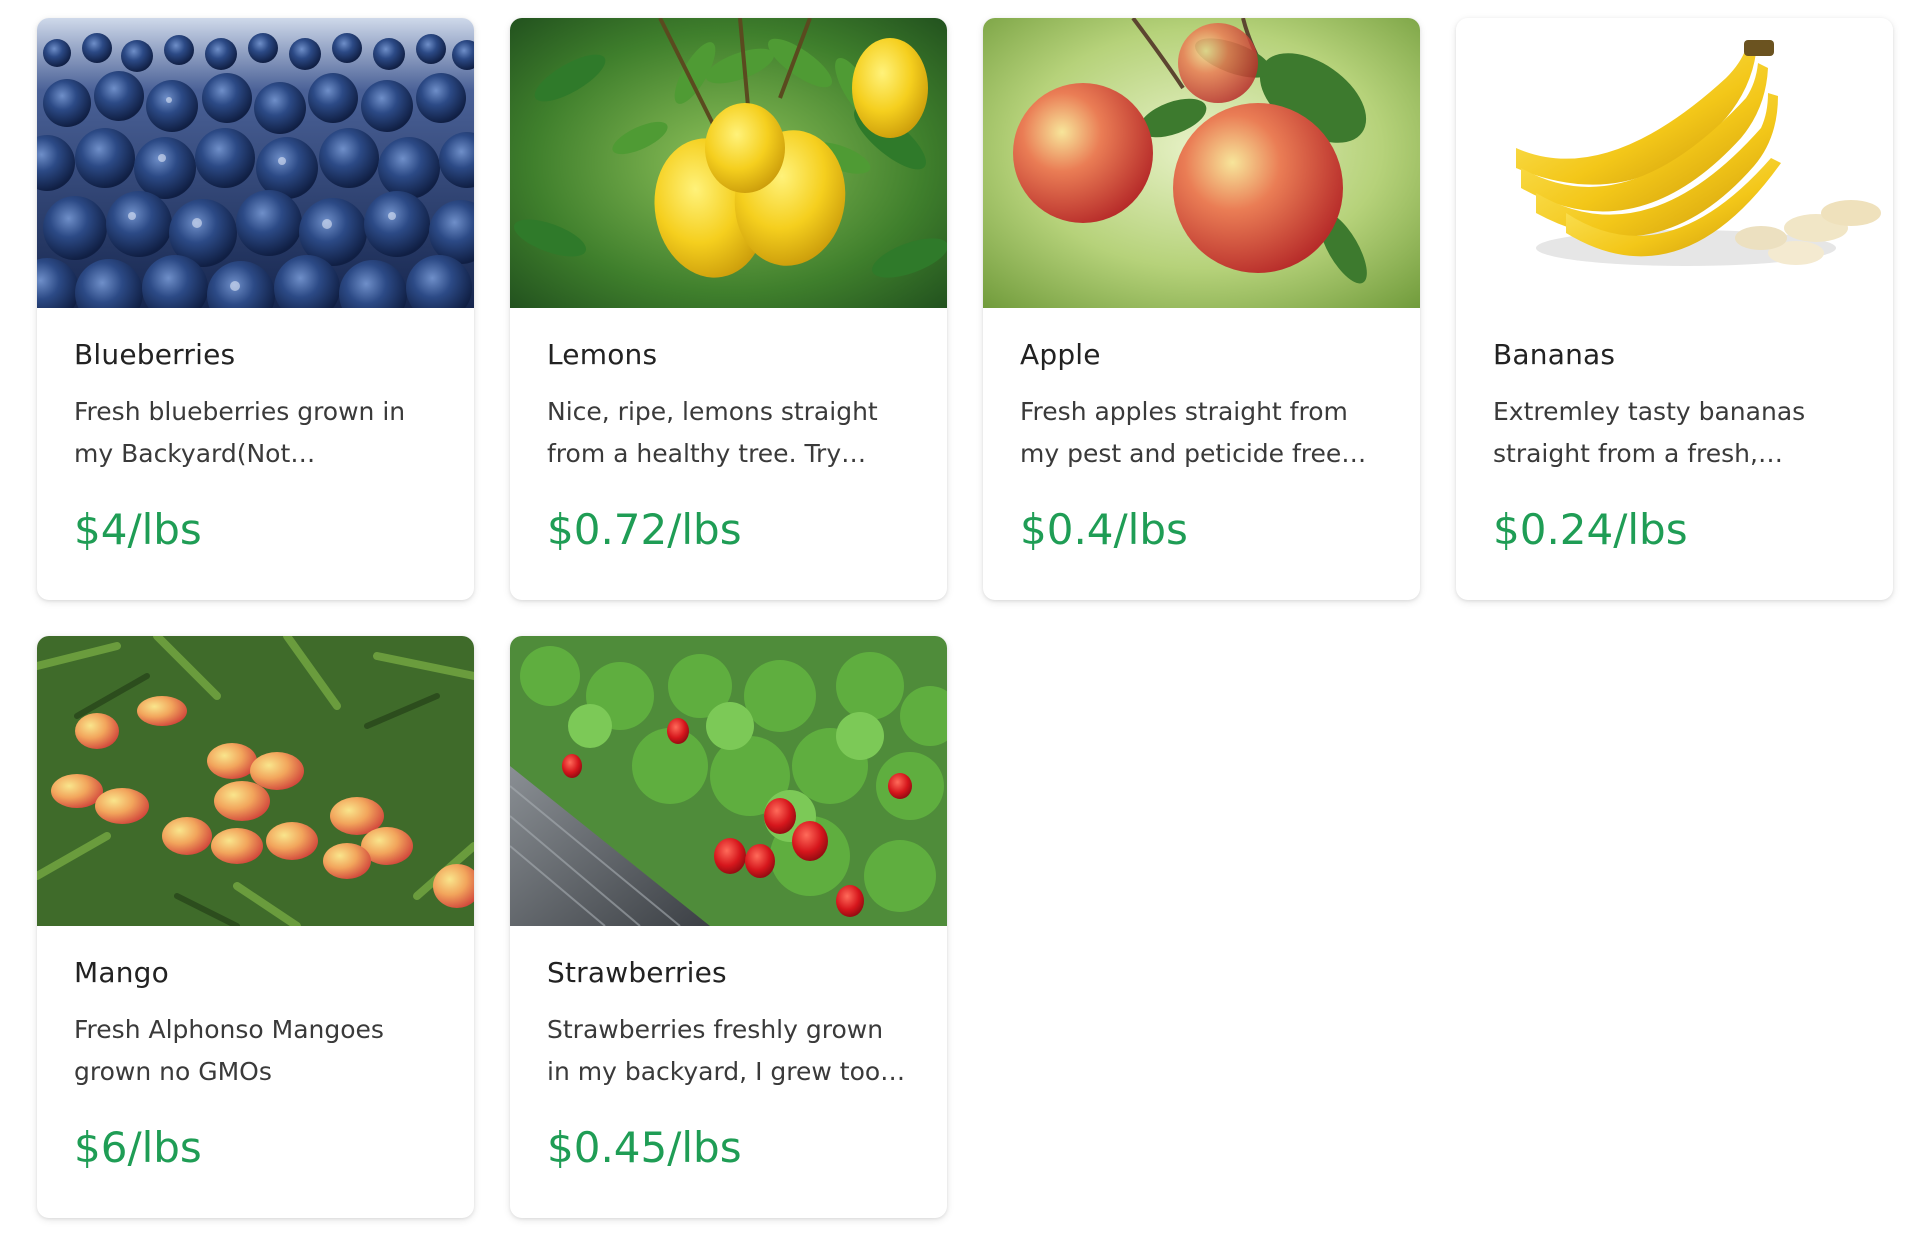 The height and width of the screenshot is (1252, 1914). Describe the element at coordinates (138, 529) in the screenshot. I see `product-price: $4/lbs` at that location.